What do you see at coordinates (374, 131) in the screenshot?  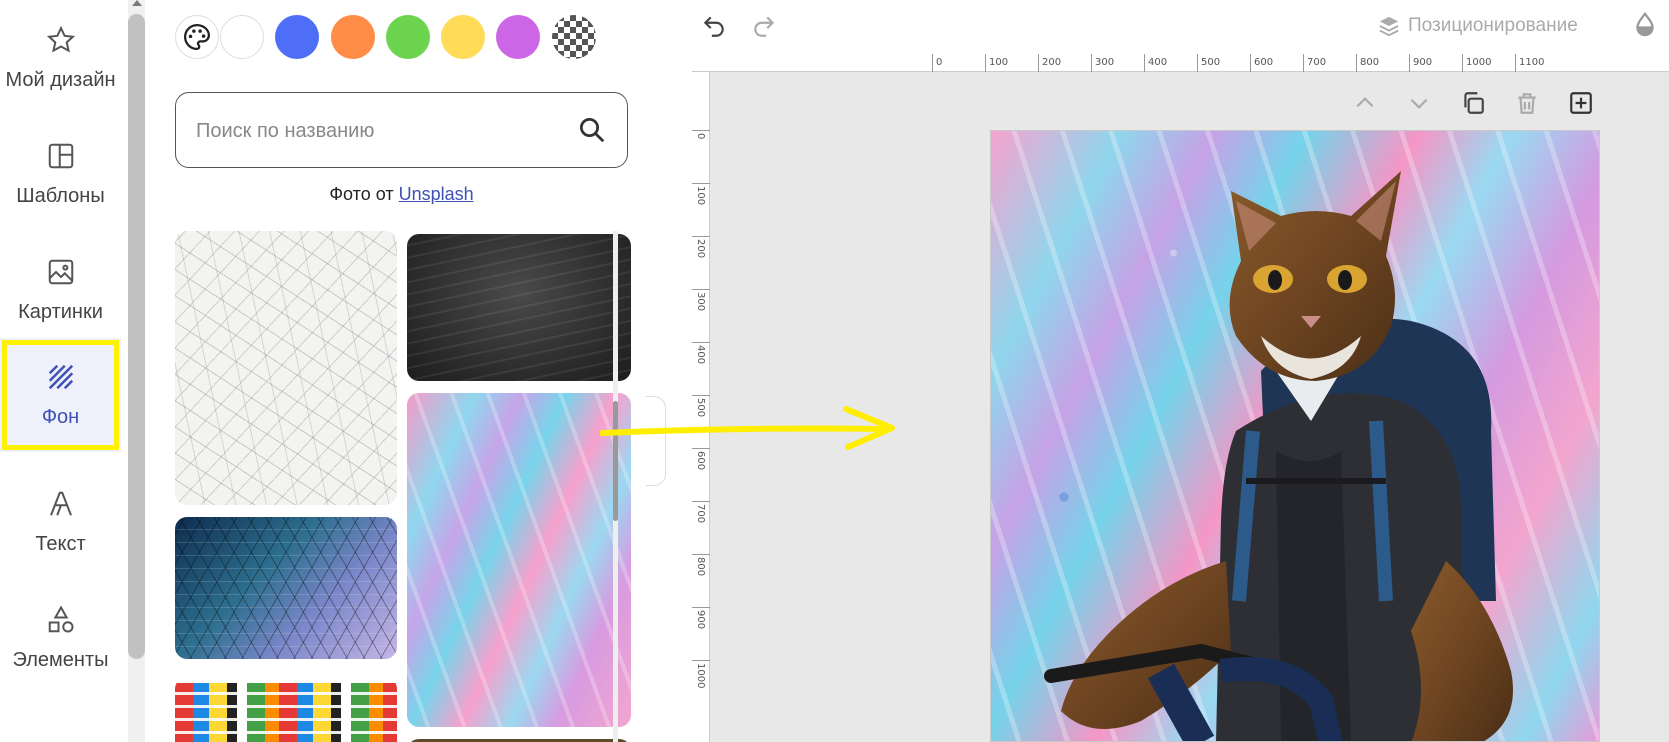 I see `search-input` at bounding box center [374, 131].